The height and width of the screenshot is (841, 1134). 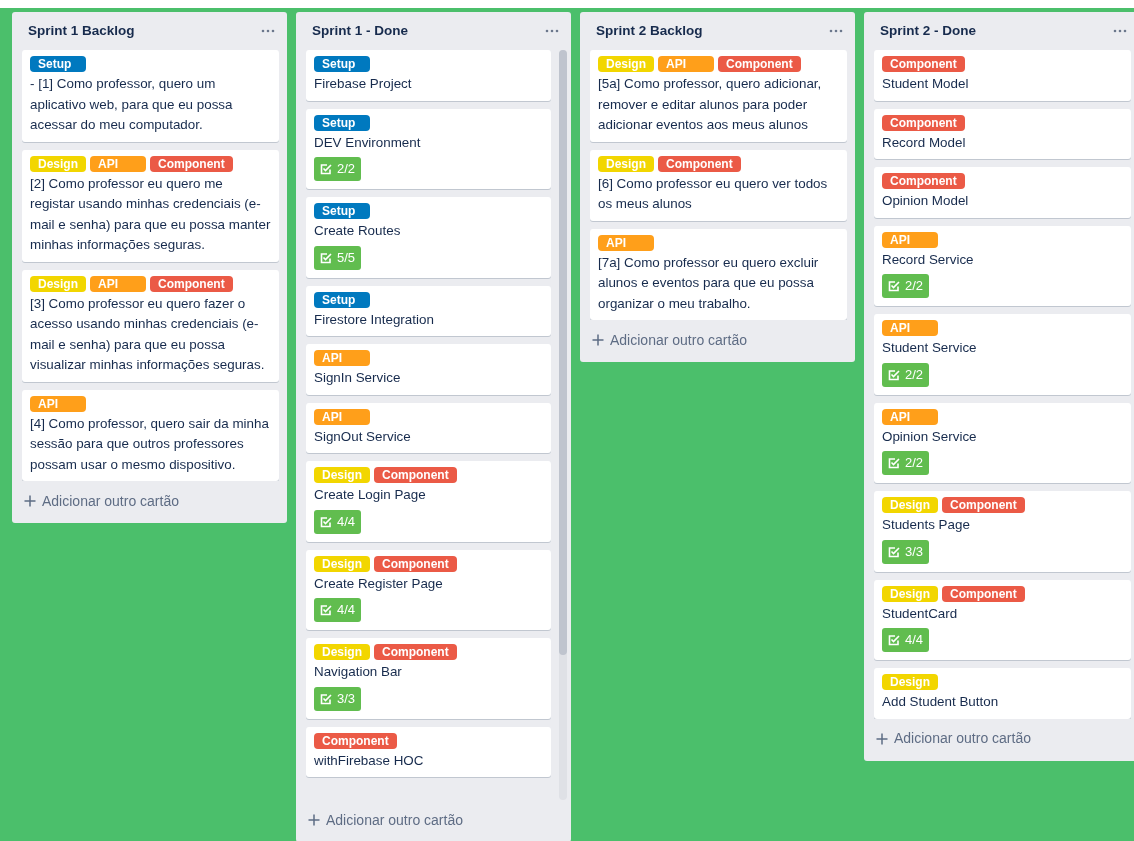 What do you see at coordinates (713, 193) in the screenshot?
I see `card-title: [6] Como professor eu quero ver todos os meus alunos` at bounding box center [713, 193].